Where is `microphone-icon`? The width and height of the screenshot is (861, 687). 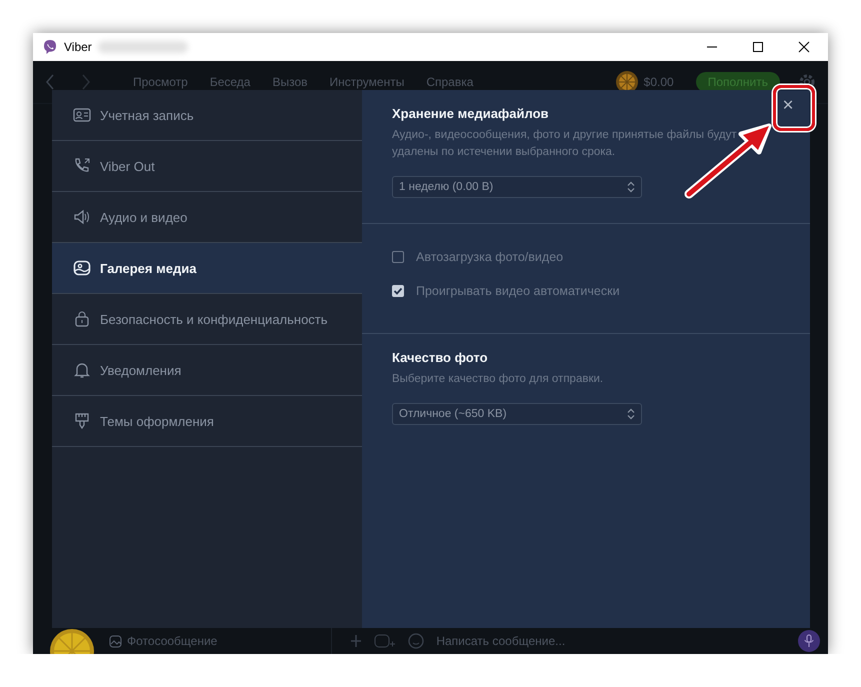
microphone-icon is located at coordinates (809, 641).